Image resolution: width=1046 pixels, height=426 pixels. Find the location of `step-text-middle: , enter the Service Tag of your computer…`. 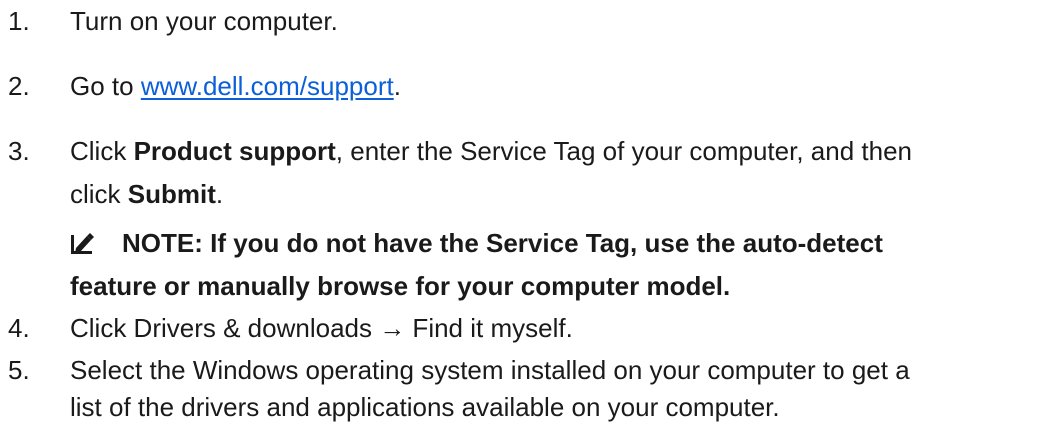

step-text-middle: , enter the Service Tag of your computer… is located at coordinates (623, 151).